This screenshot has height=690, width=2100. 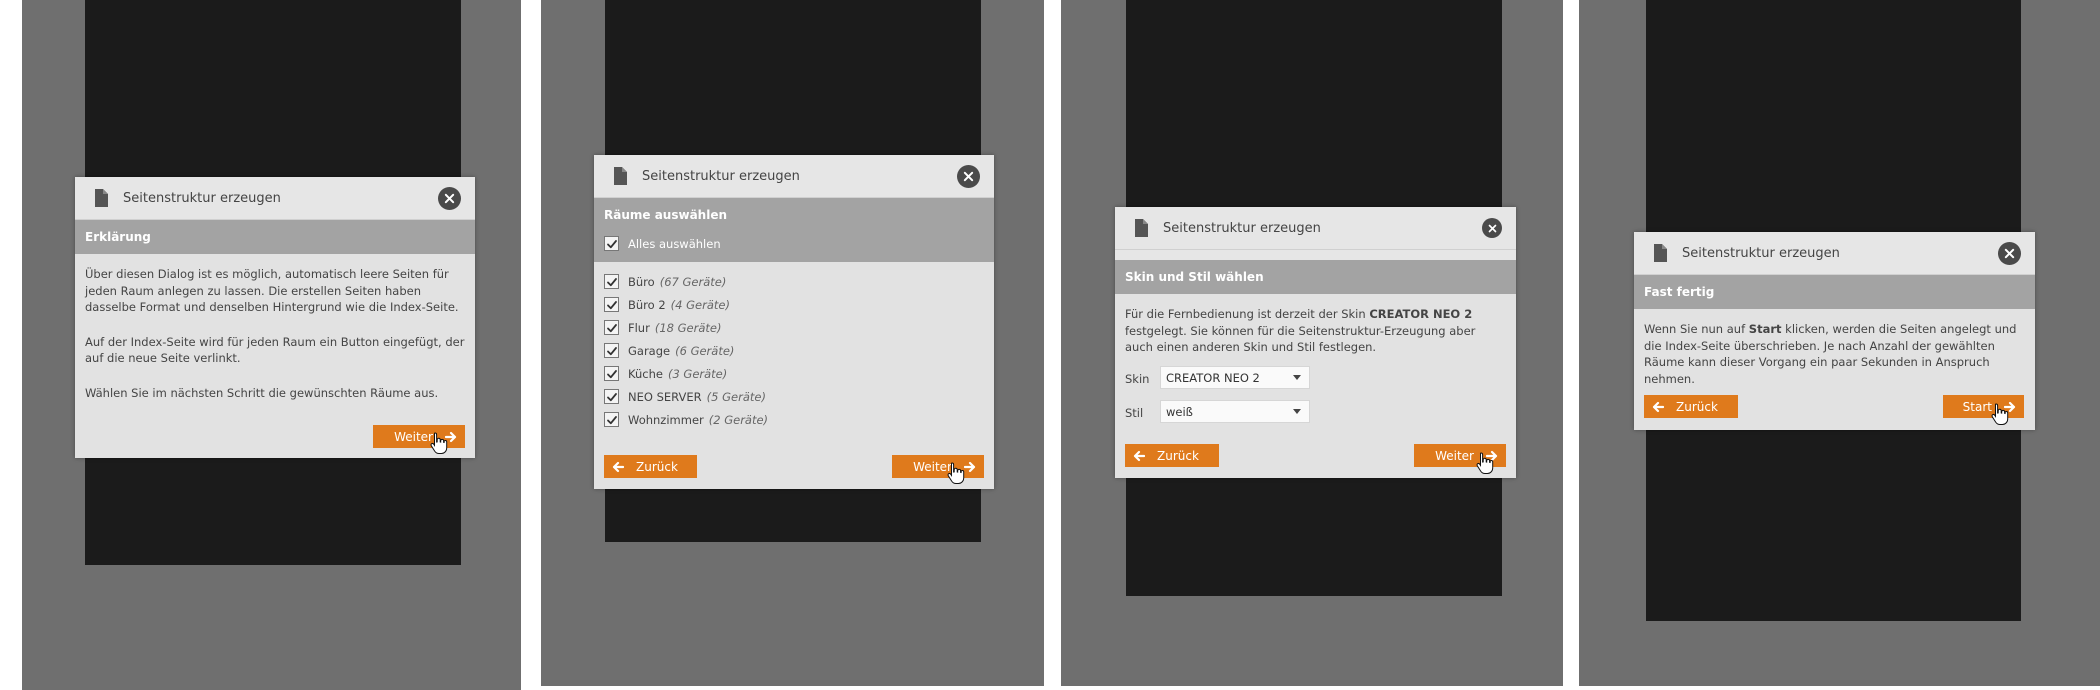 What do you see at coordinates (674, 243) in the screenshot?
I see `select-all-label: Alles auswählen` at bounding box center [674, 243].